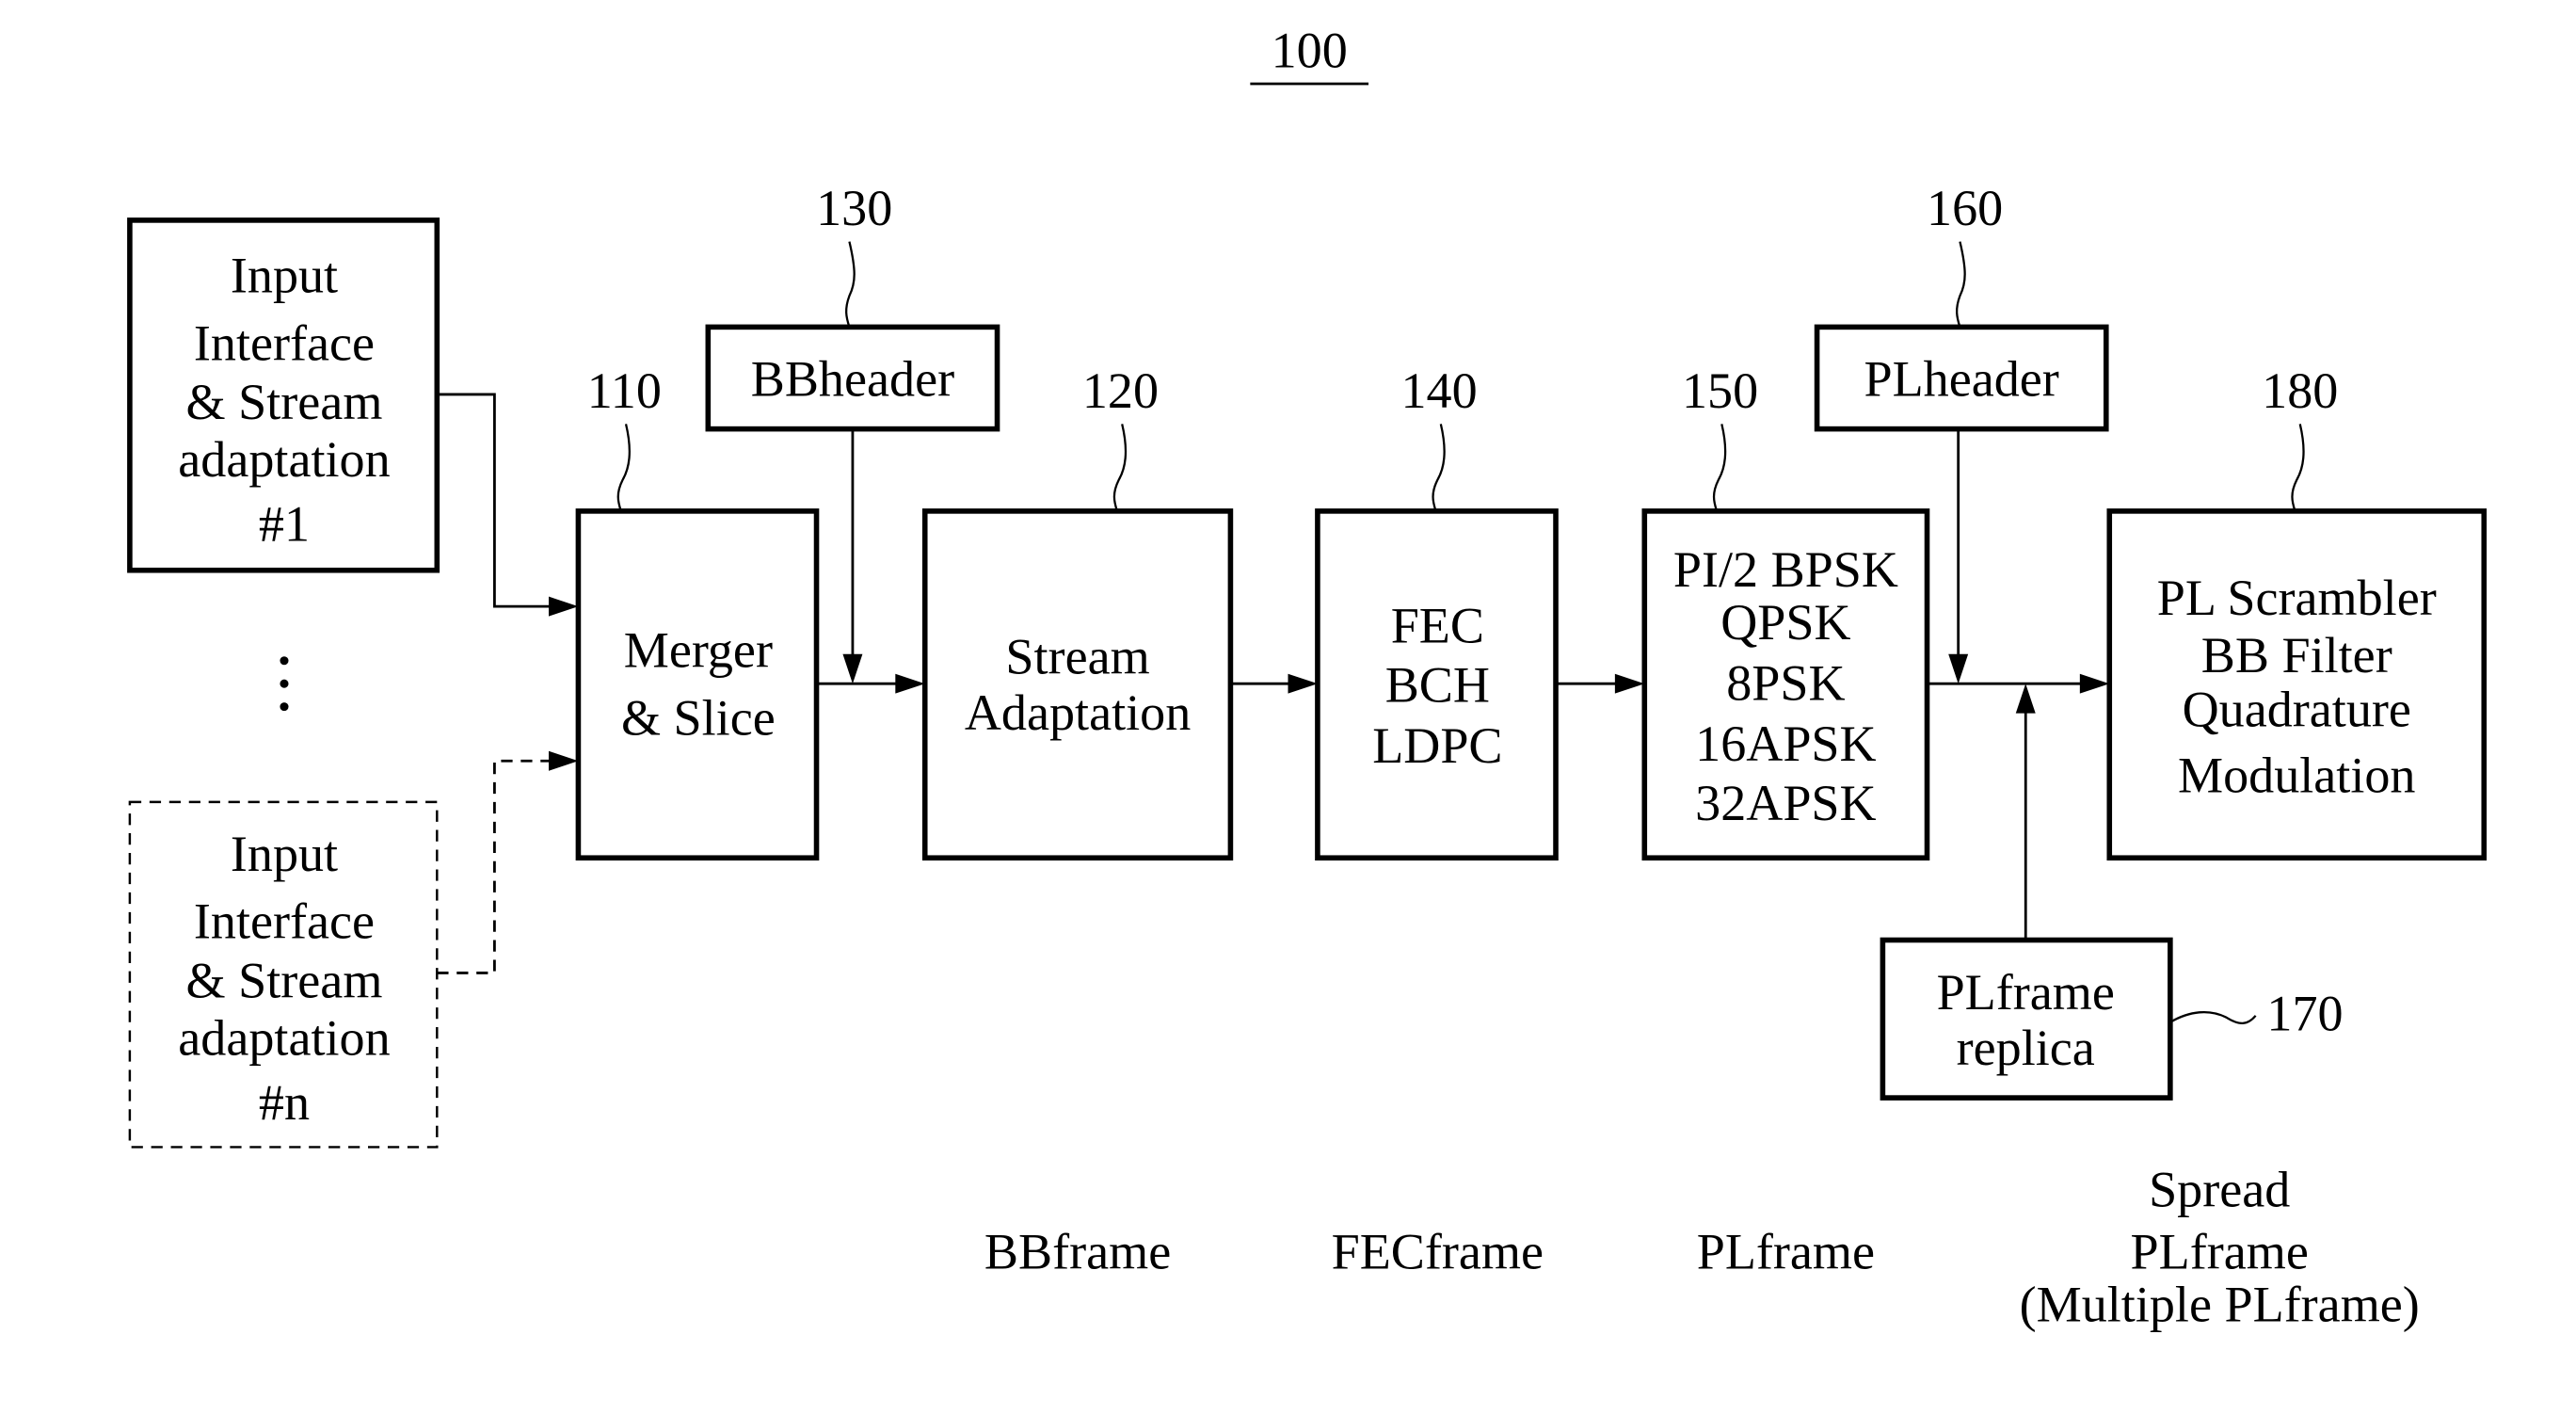 The height and width of the screenshot is (1415, 2576). I want to click on figure-reference: 100, so click(1309, 55).